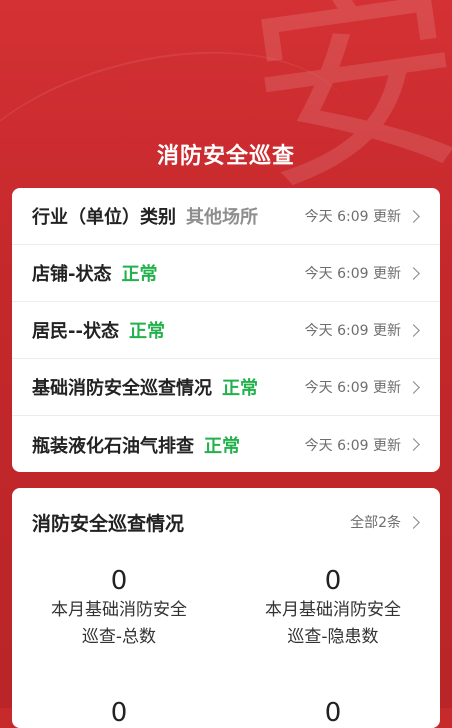 The height and width of the screenshot is (728, 452). What do you see at coordinates (75, 331) in the screenshot?
I see `row-label: 居民--状态` at bounding box center [75, 331].